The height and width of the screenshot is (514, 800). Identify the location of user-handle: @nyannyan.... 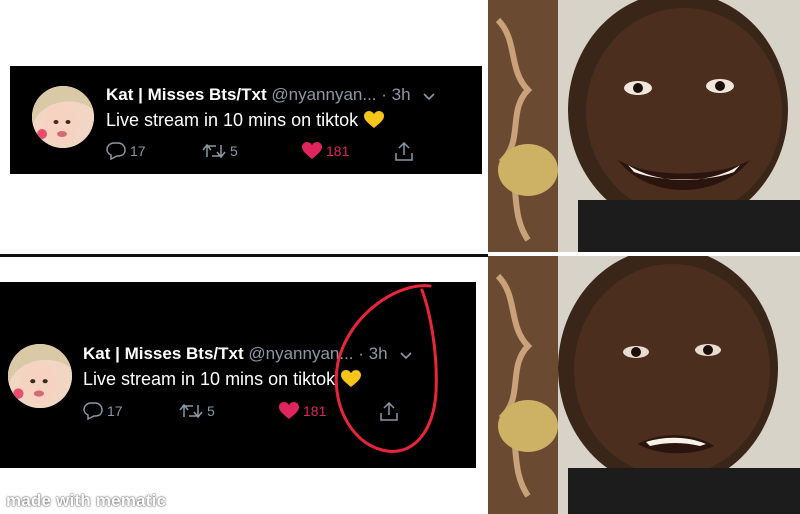
(323, 94).